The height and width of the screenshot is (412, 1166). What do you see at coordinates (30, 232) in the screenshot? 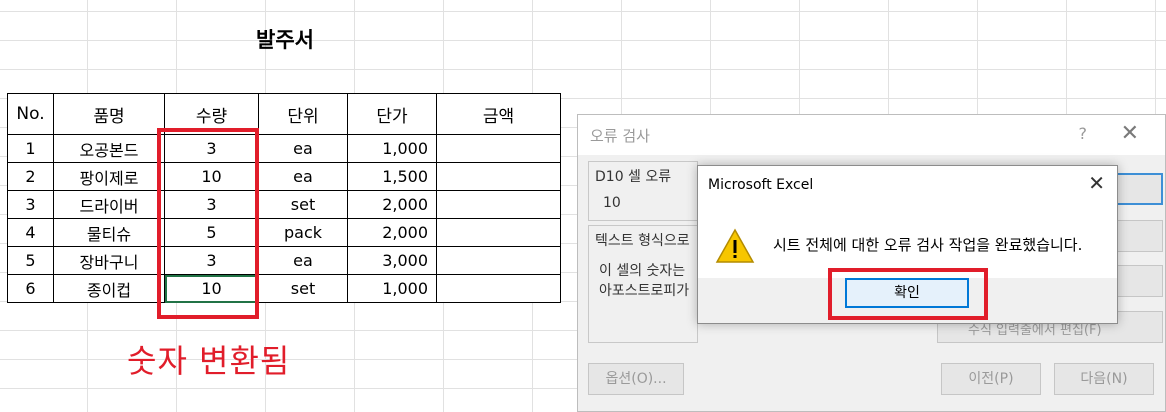
I see `cell-no: 4` at bounding box center [30, 232].